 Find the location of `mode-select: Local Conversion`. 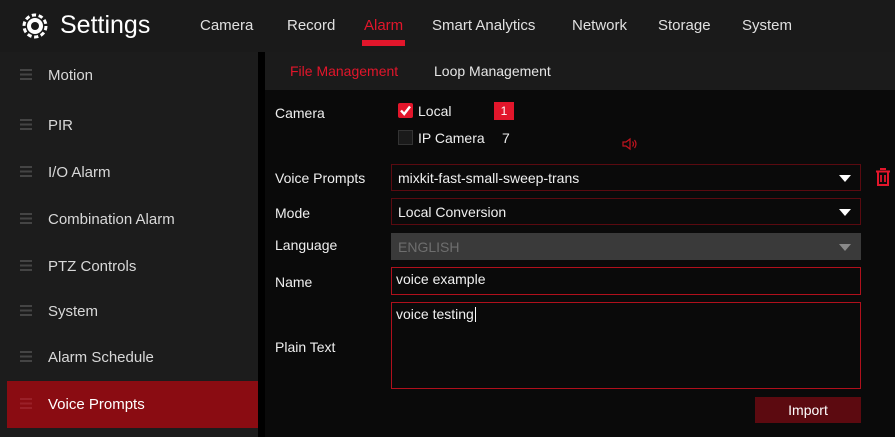

mode-select: Local Conversion is located at coordinates (626, 211).